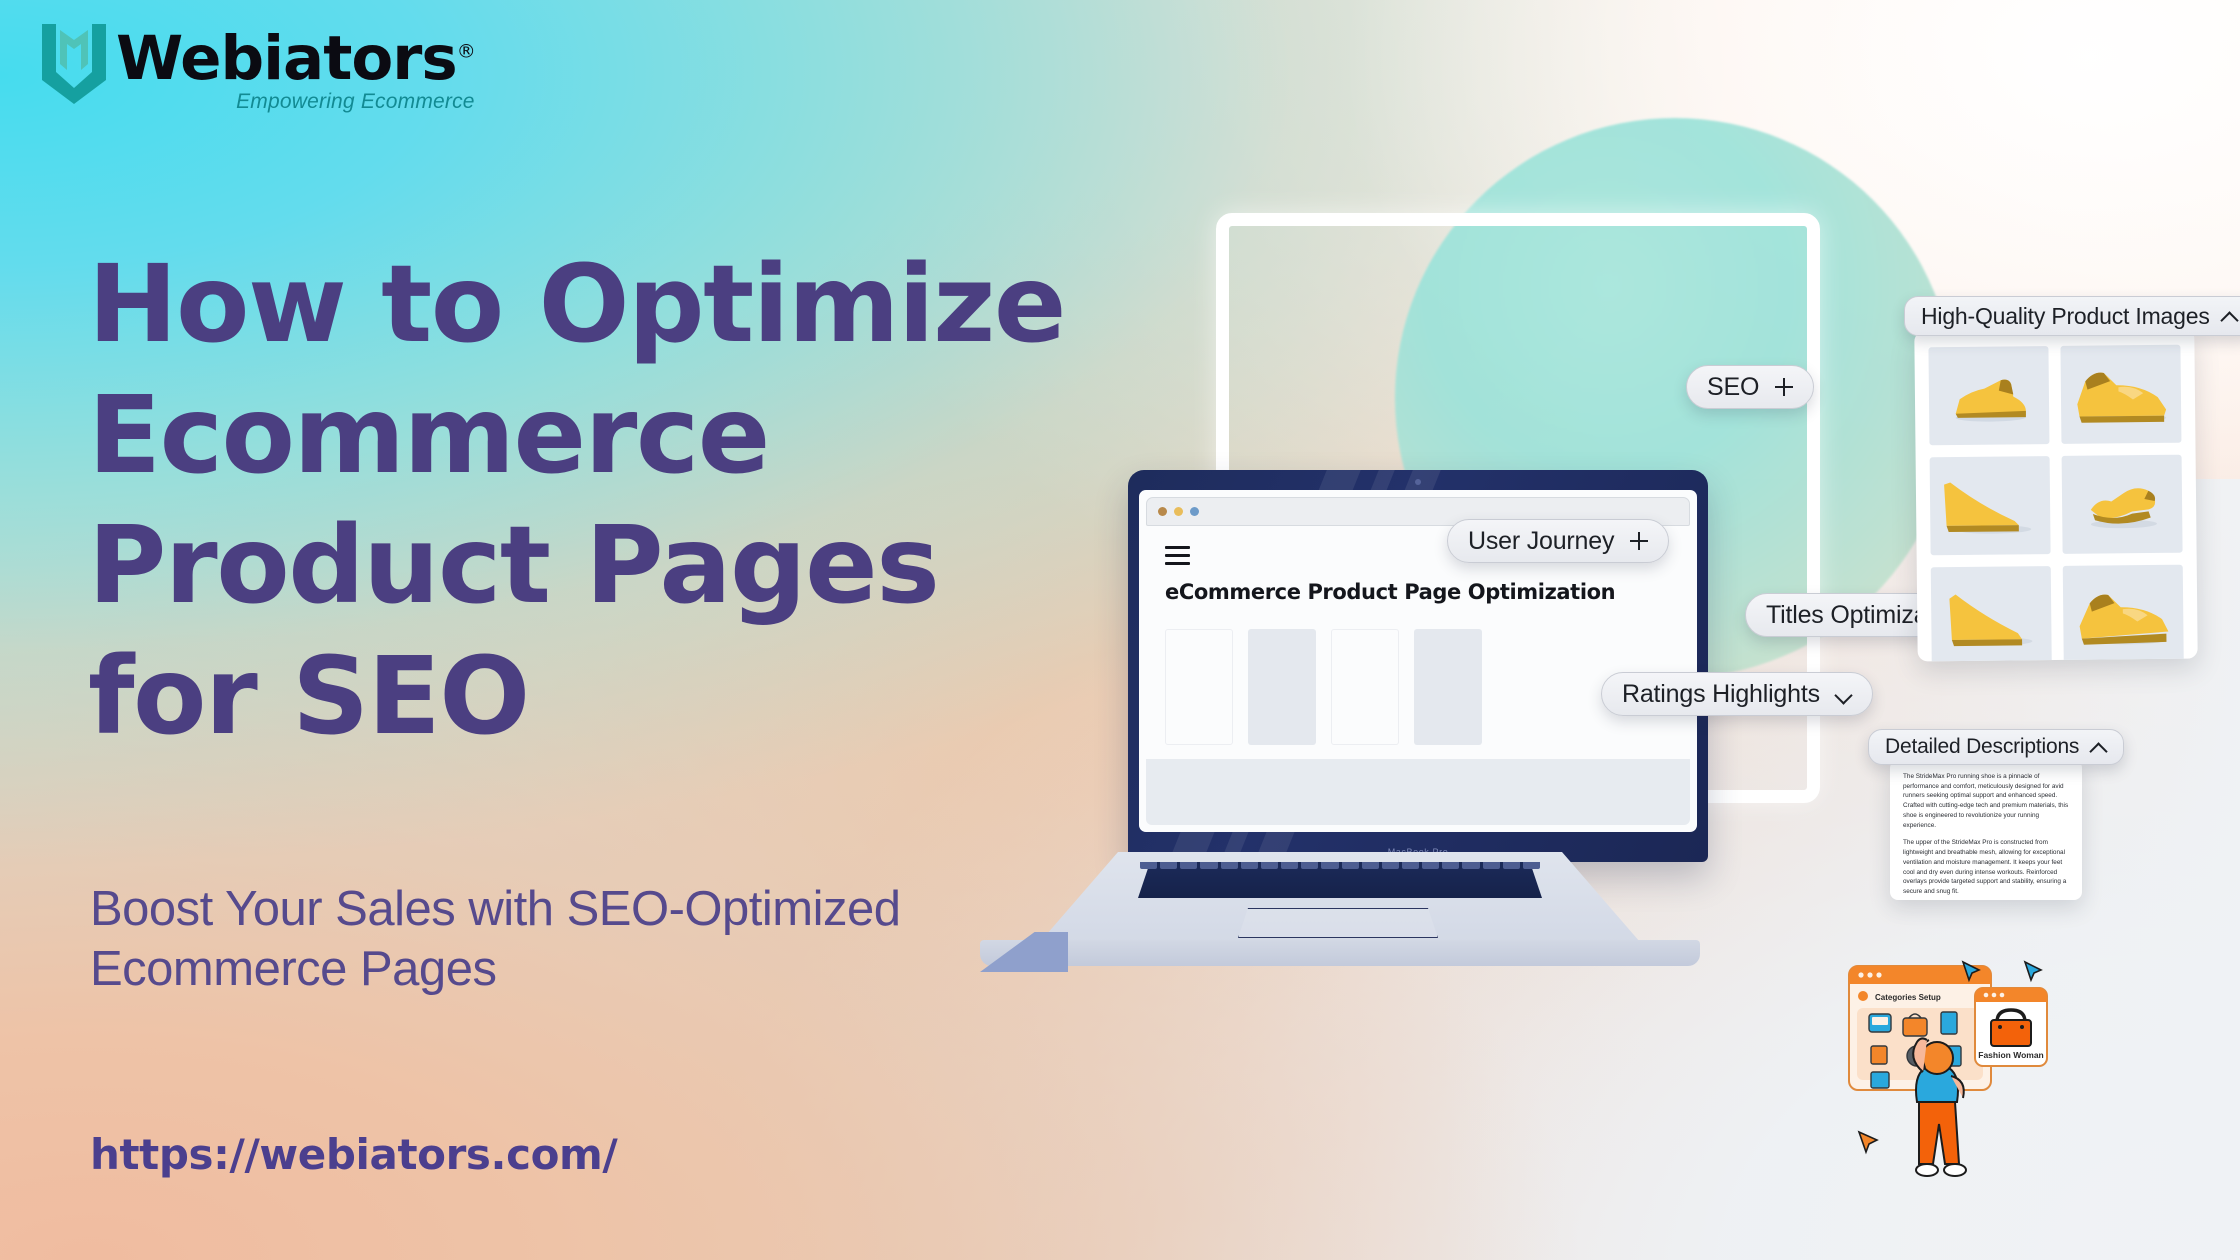 The width and height of the screenshot is (2240, 1260). I want to click on card-header-detailed-descriptions: Detailed Descriptions, so click(1996, 747).